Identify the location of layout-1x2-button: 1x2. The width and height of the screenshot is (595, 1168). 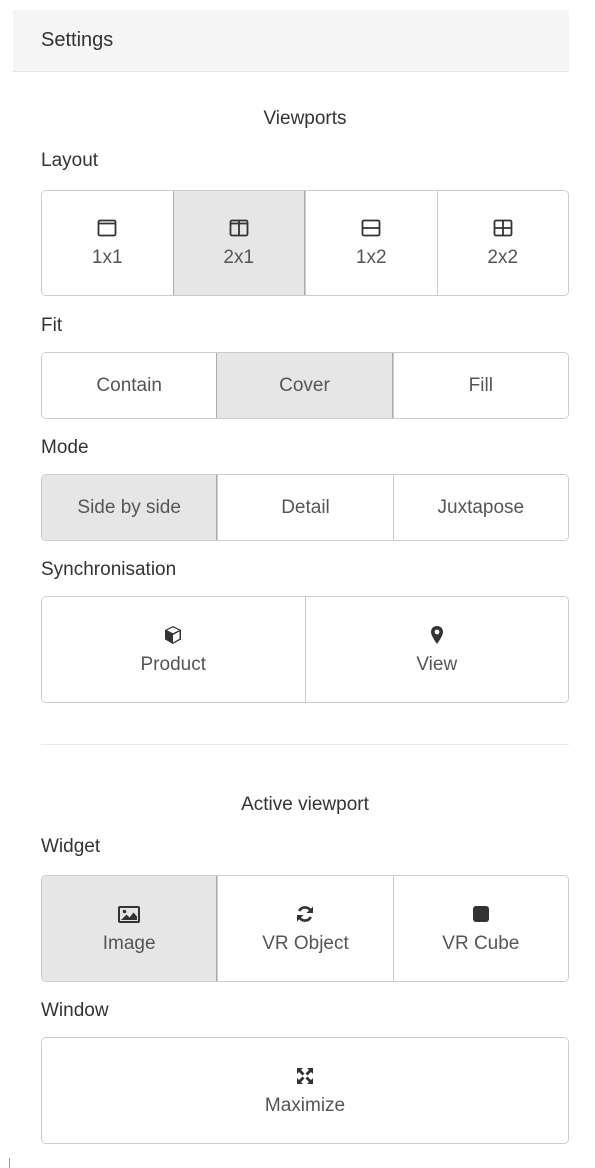
(371, 243).